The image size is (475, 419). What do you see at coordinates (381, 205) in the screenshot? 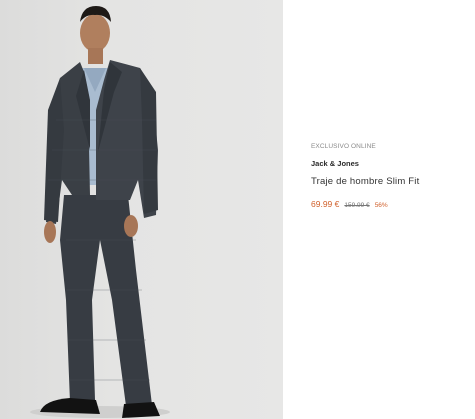
I see `discount-badge: 56%` at bounding box center [381, 205].